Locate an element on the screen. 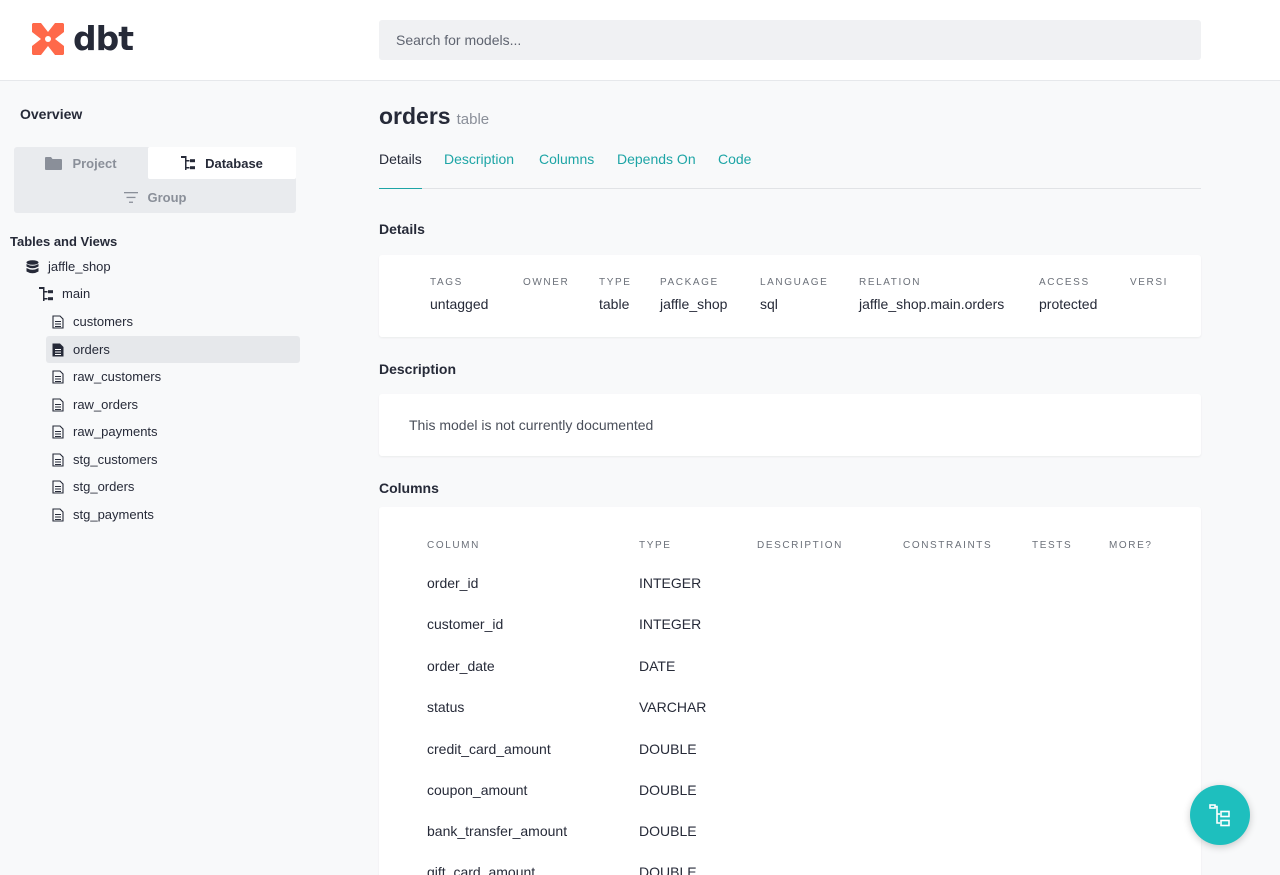 Image resolution: width=1280 pixels, height=875 pixels. tree-schema-main: main is located at coordinates (64, 293).